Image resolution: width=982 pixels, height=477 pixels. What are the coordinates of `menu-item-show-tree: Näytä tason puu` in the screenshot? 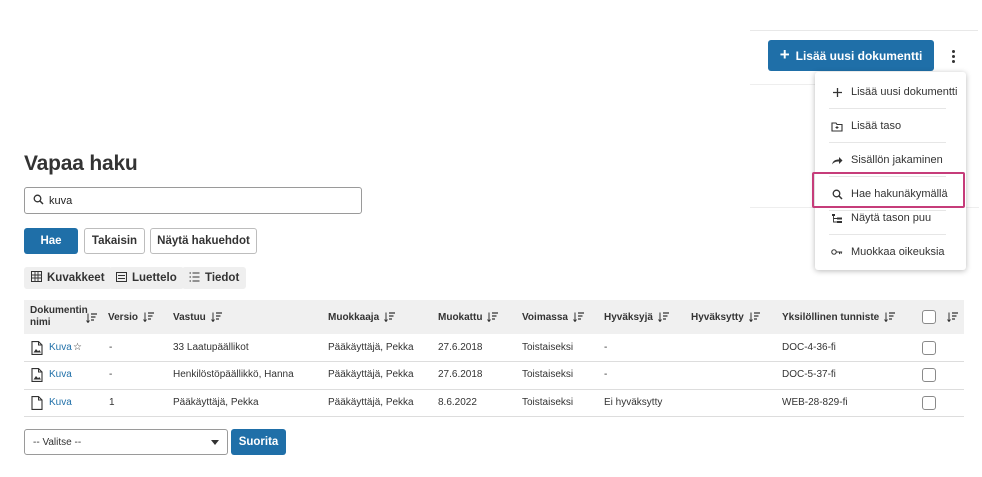 It's located at (886, 218).